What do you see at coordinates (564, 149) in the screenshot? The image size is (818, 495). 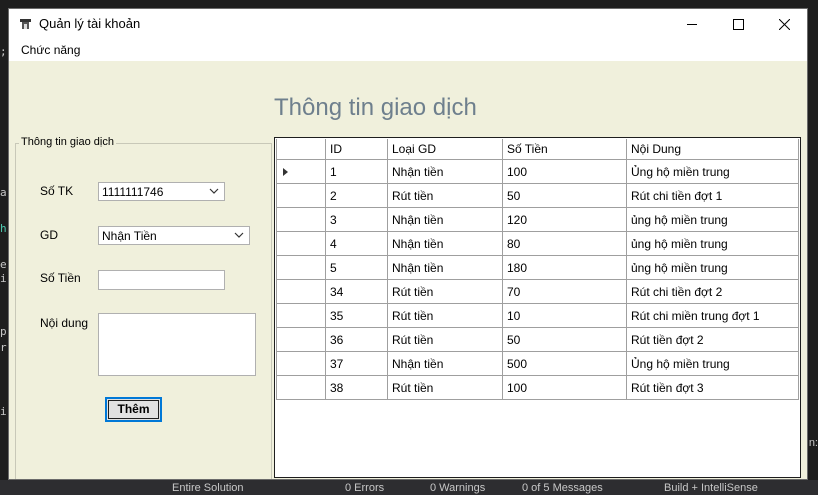 I see `column-header-amount: Số Tiền` at bounding box center [564, 149].